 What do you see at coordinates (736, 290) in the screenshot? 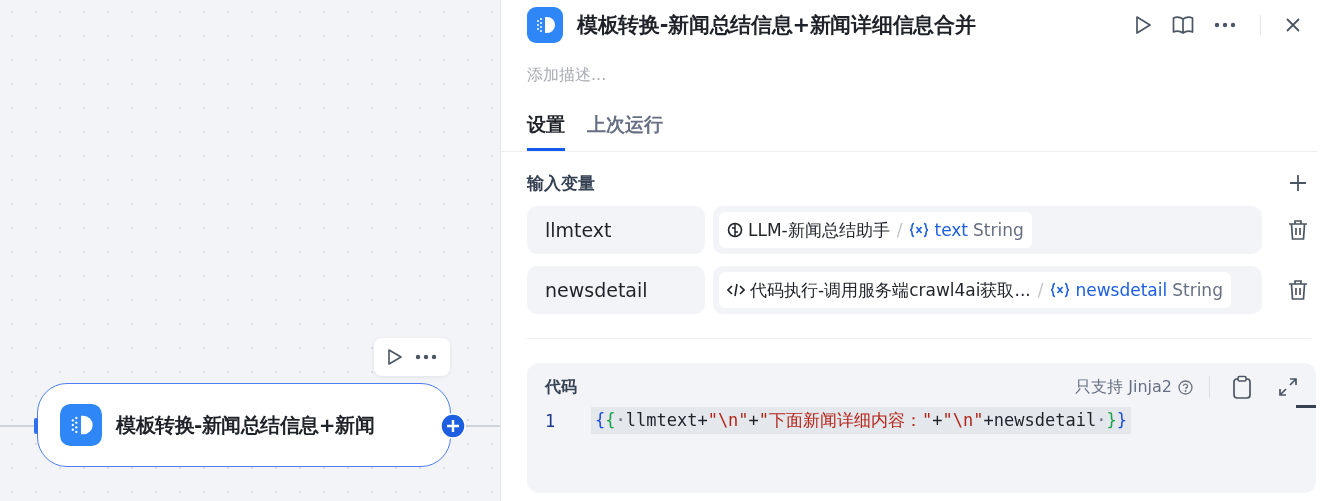
I see `code-icon` at bounding box center [736, 290].